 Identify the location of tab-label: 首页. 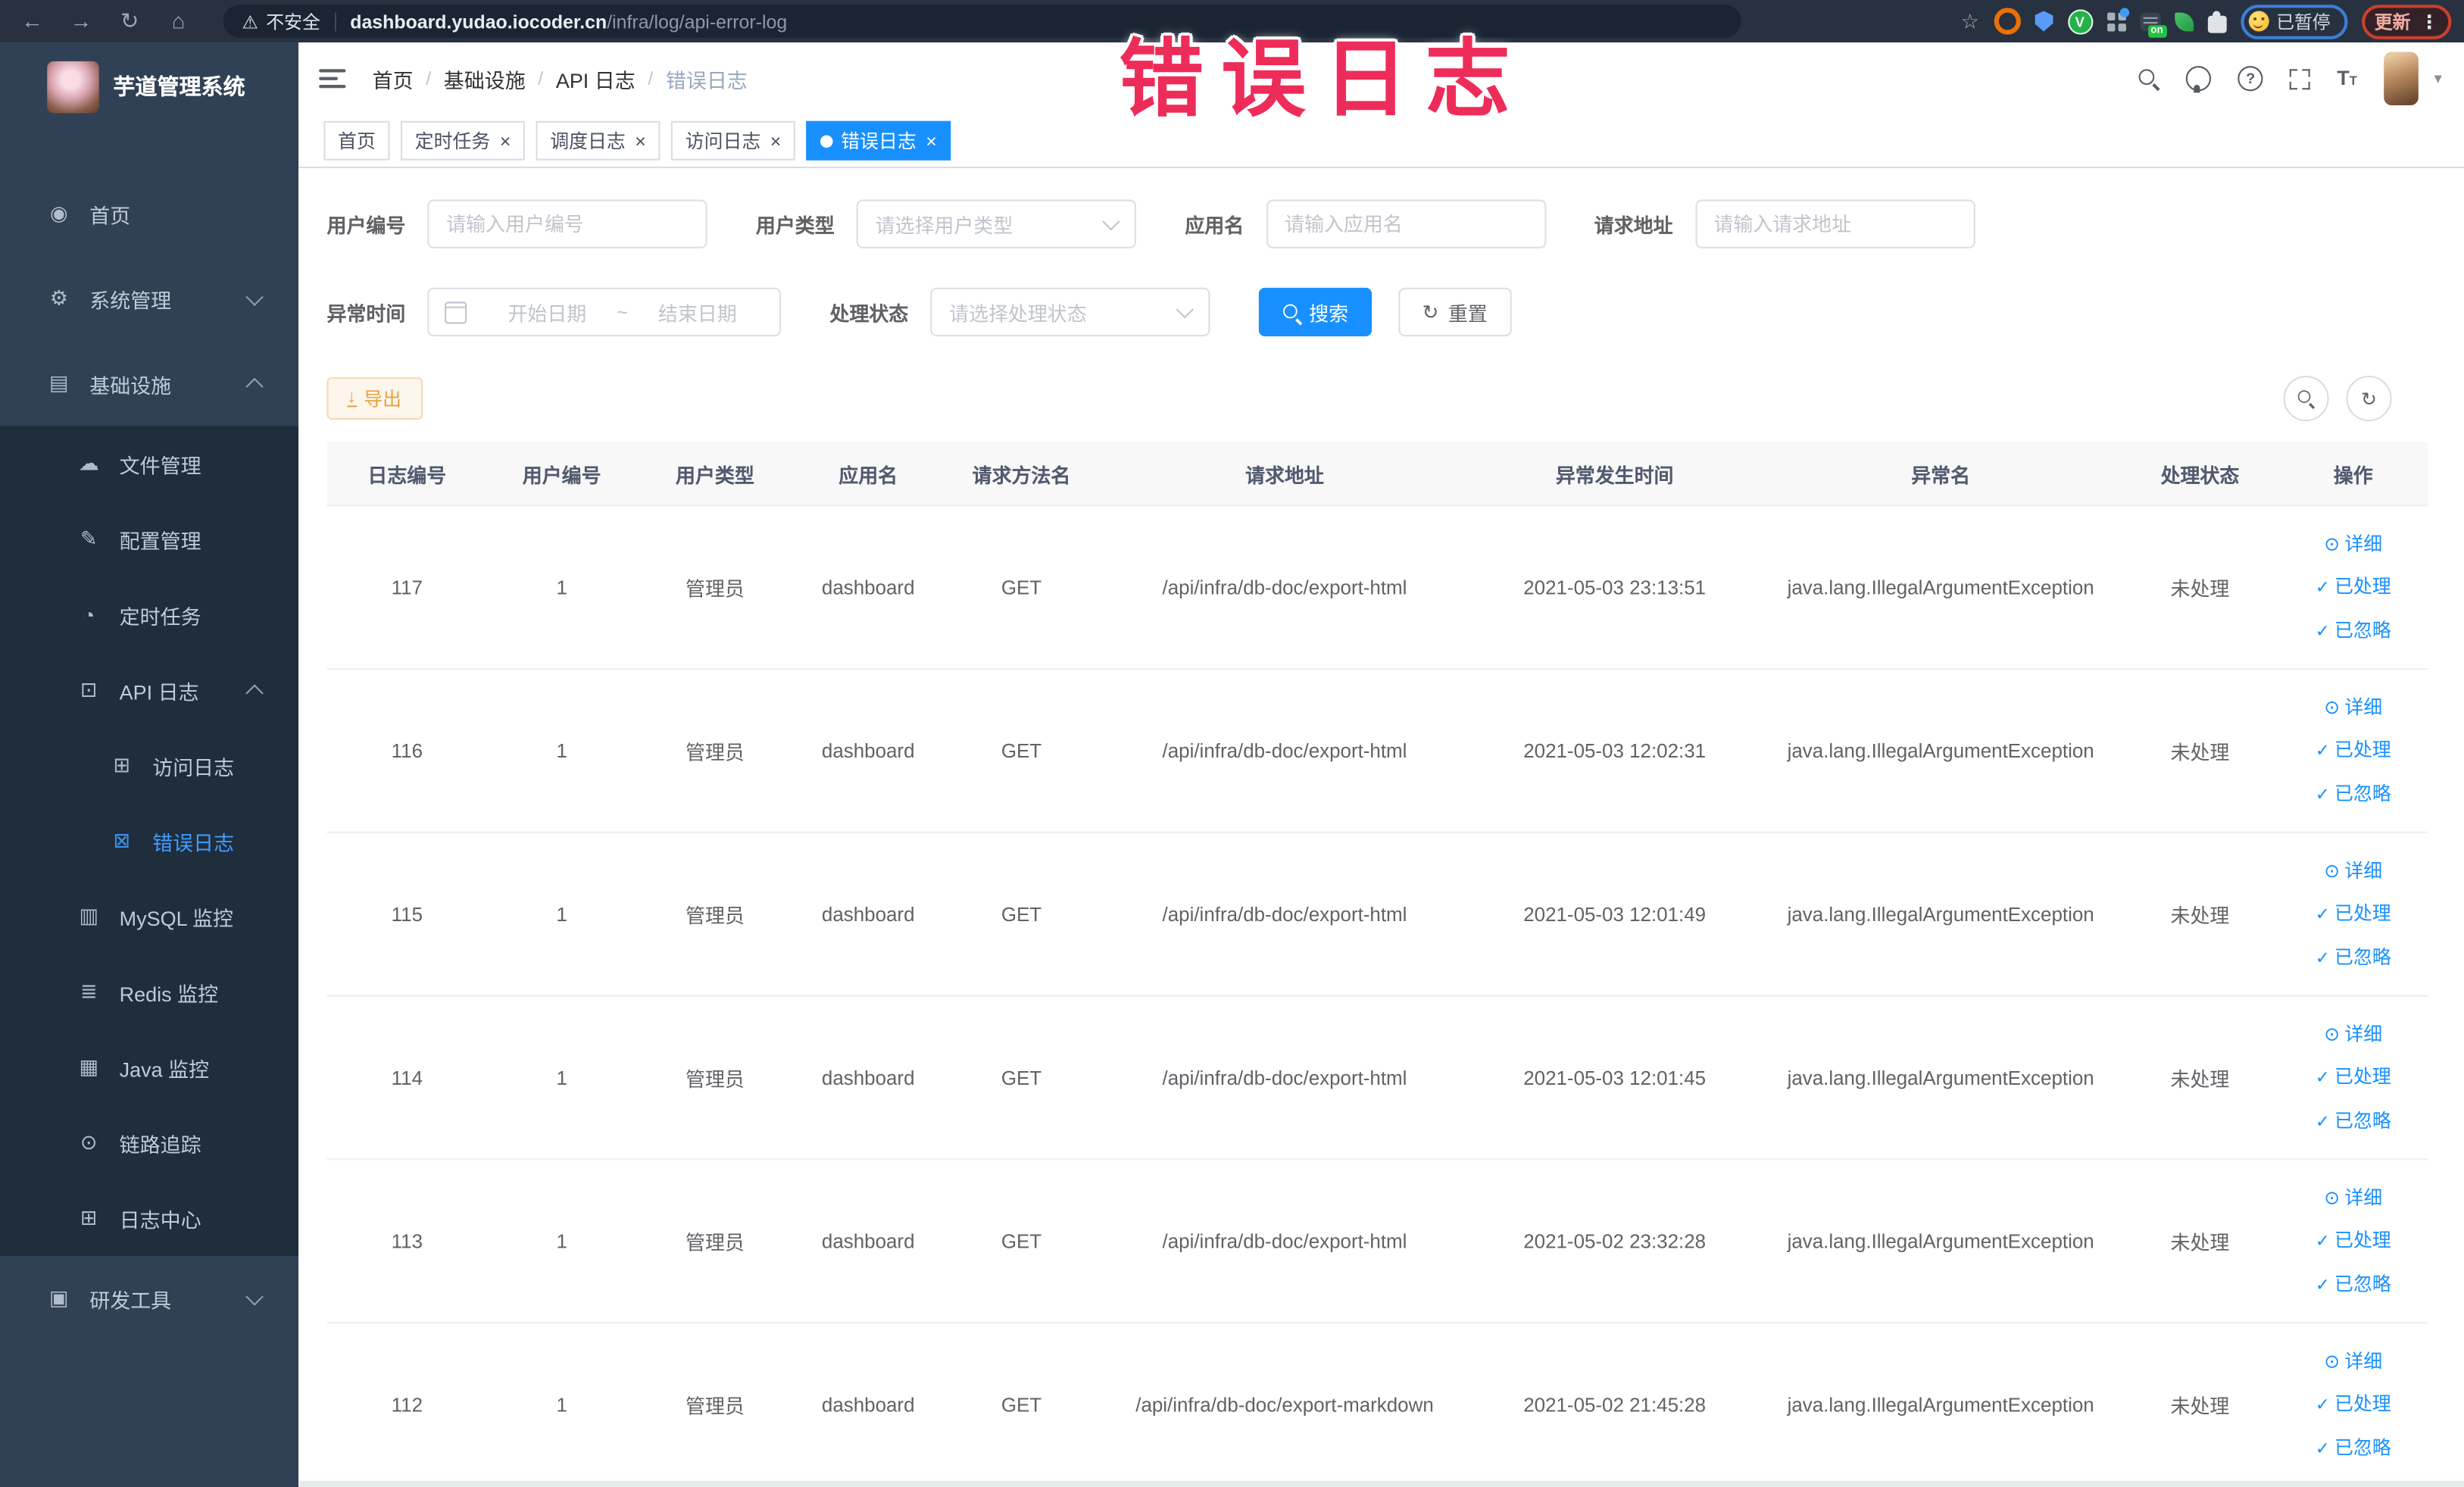
(357, 142).